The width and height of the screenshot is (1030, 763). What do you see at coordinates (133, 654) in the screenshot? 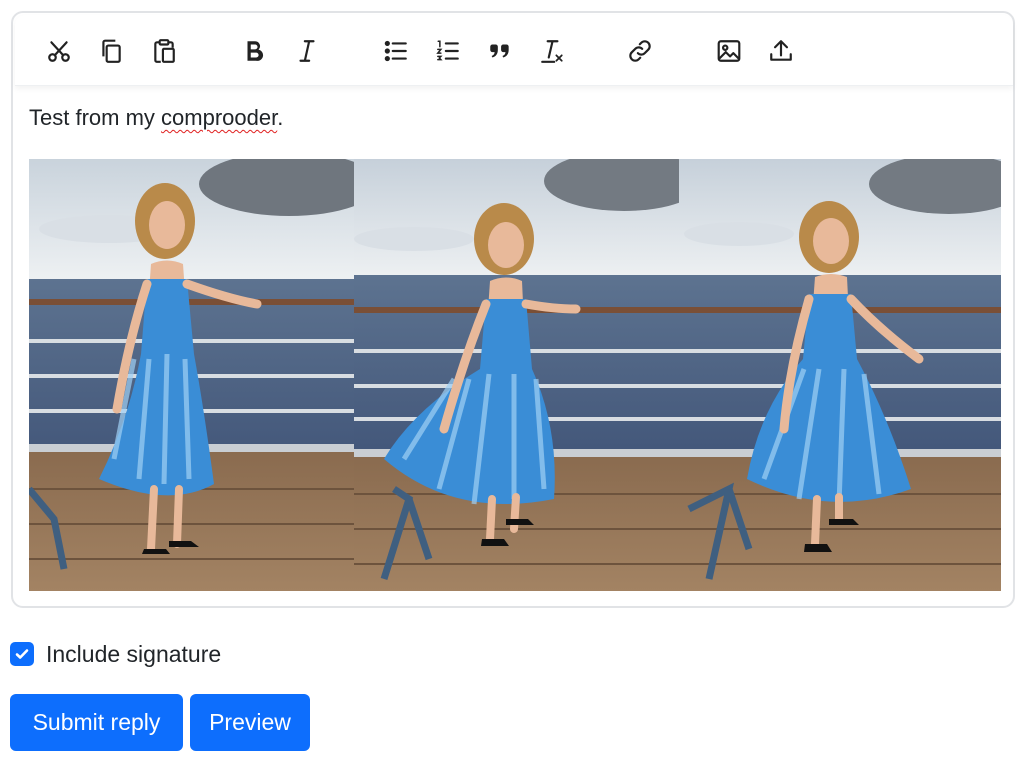
I see `include-signature-label: Include signature` at bounding box center [133, 654].